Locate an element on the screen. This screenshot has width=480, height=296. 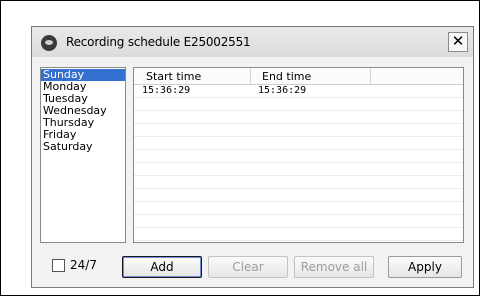
add-button: Add is located at coordinates (162, 267).